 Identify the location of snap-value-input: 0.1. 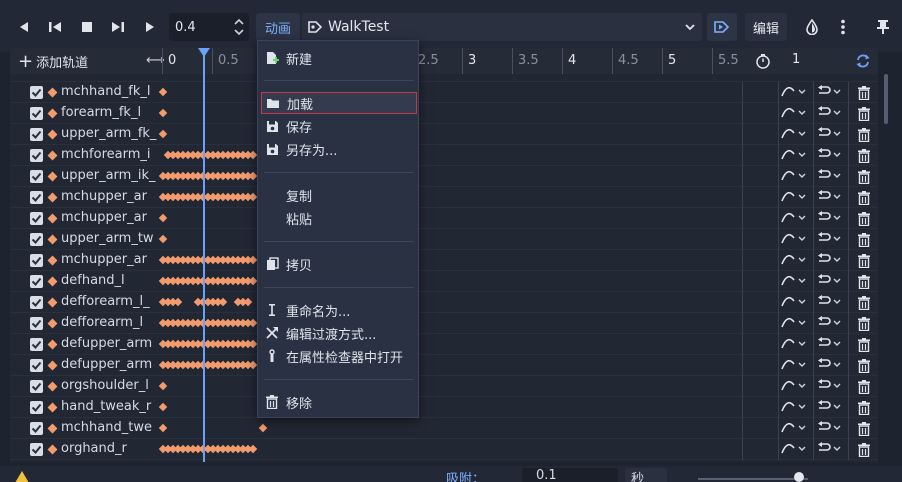
(570, 475).